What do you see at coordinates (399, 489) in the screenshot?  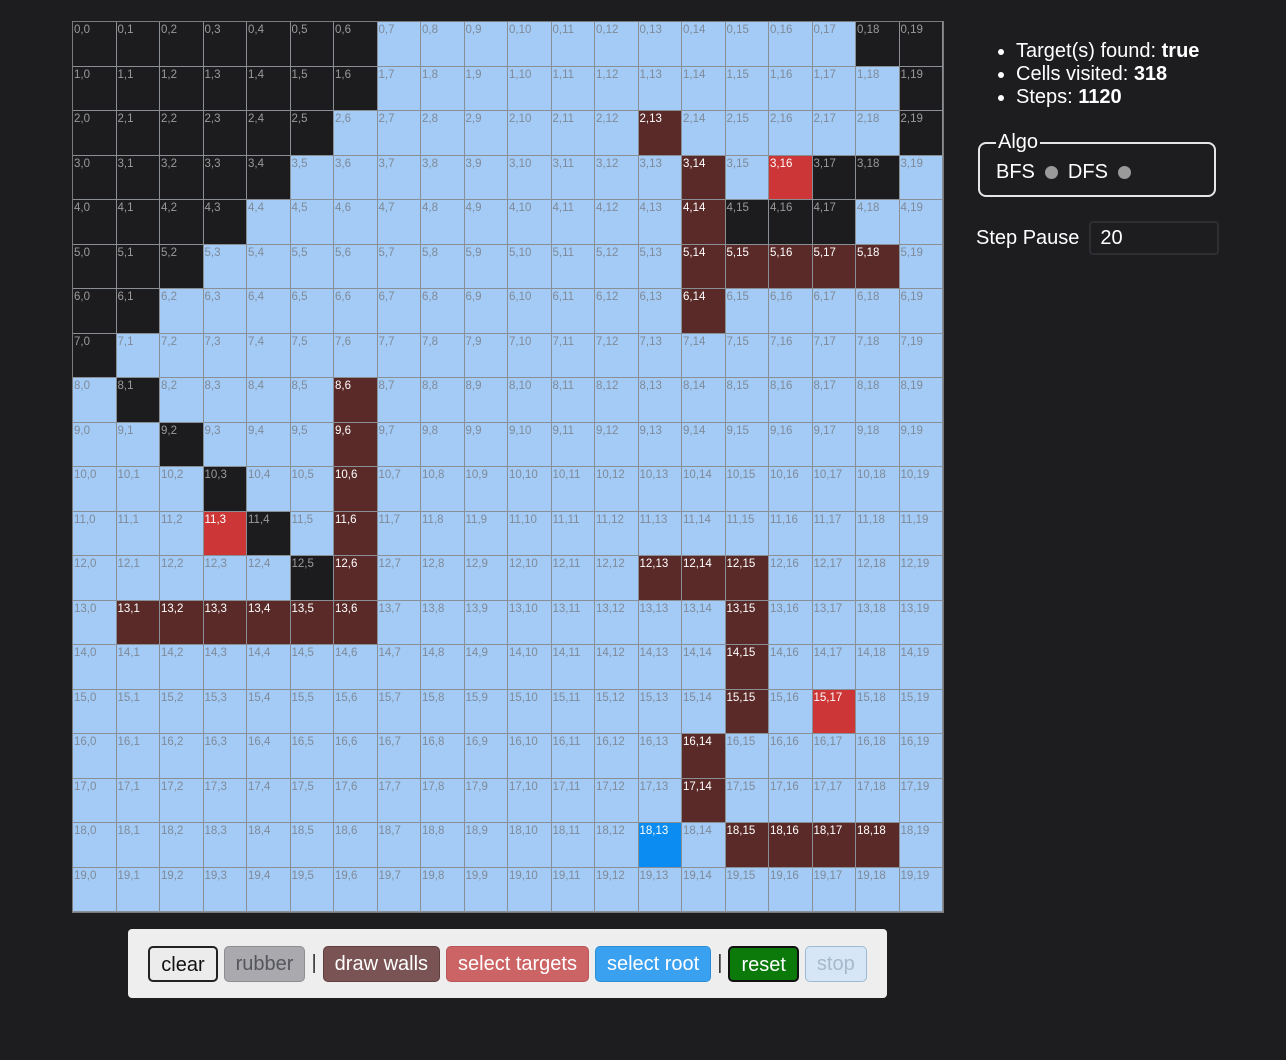 I see `grid-cell: 10,7` at bounding box center [399, 489].